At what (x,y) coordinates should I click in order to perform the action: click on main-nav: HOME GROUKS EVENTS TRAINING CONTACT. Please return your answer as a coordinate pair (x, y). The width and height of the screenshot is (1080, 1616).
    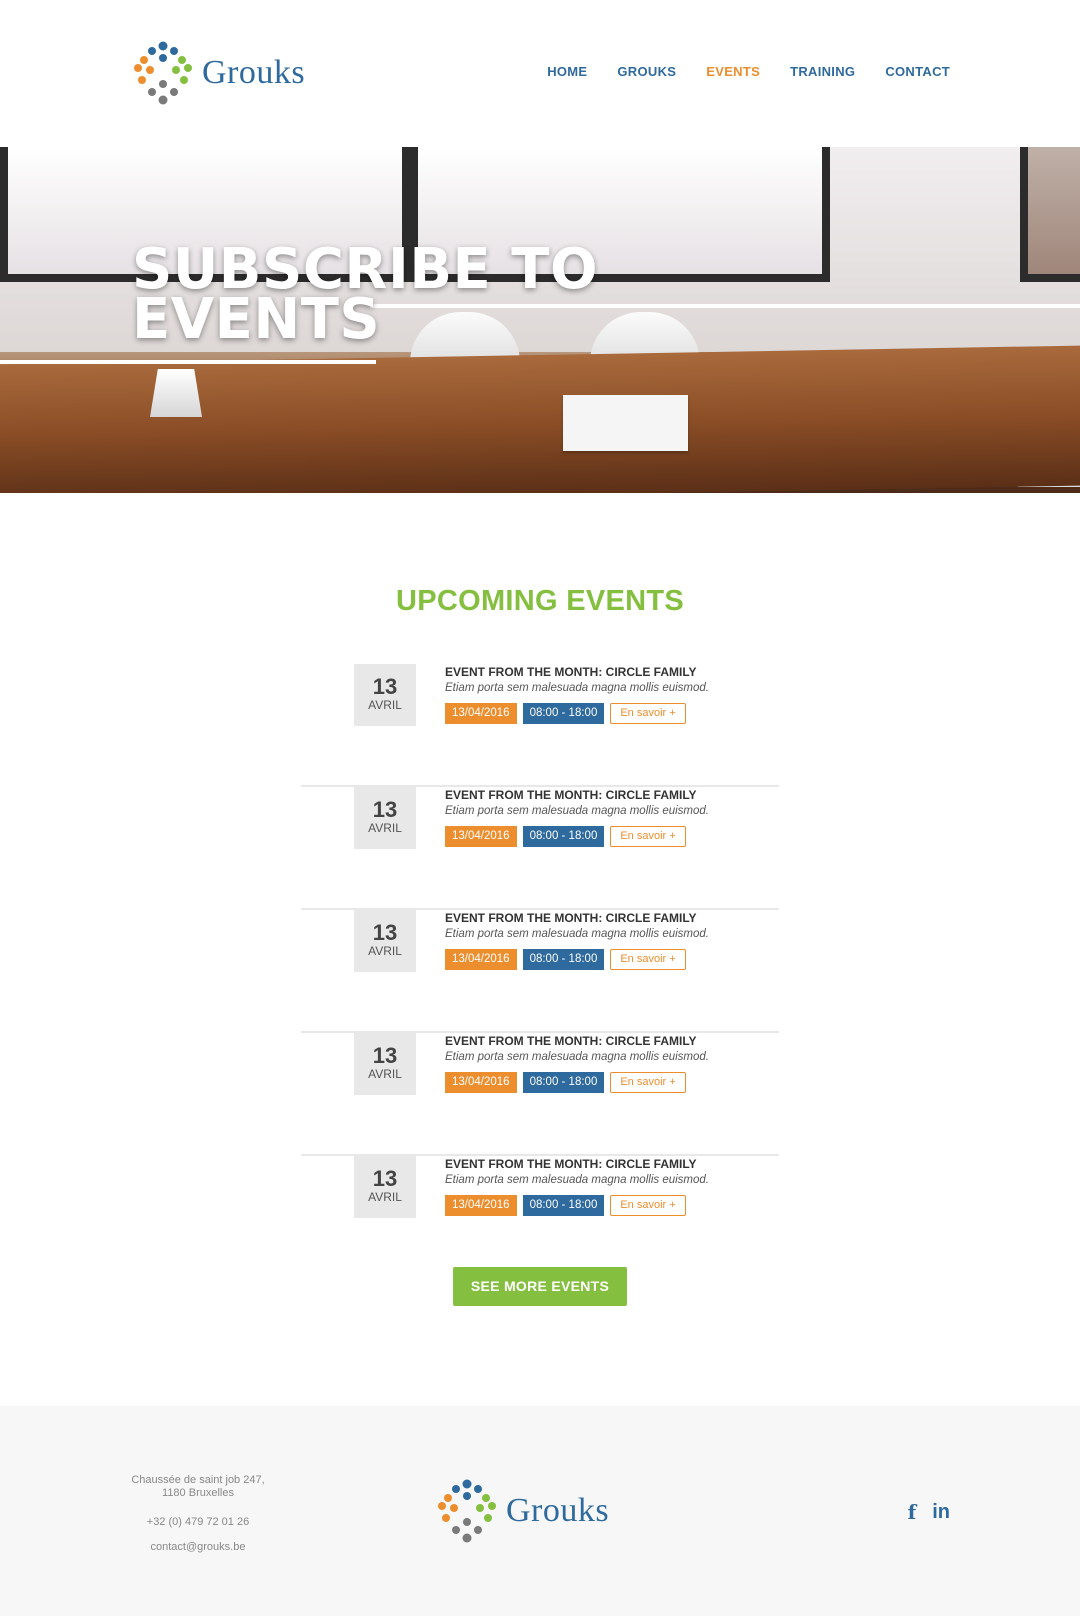
    Looking at the image, I should click on (748, 71).